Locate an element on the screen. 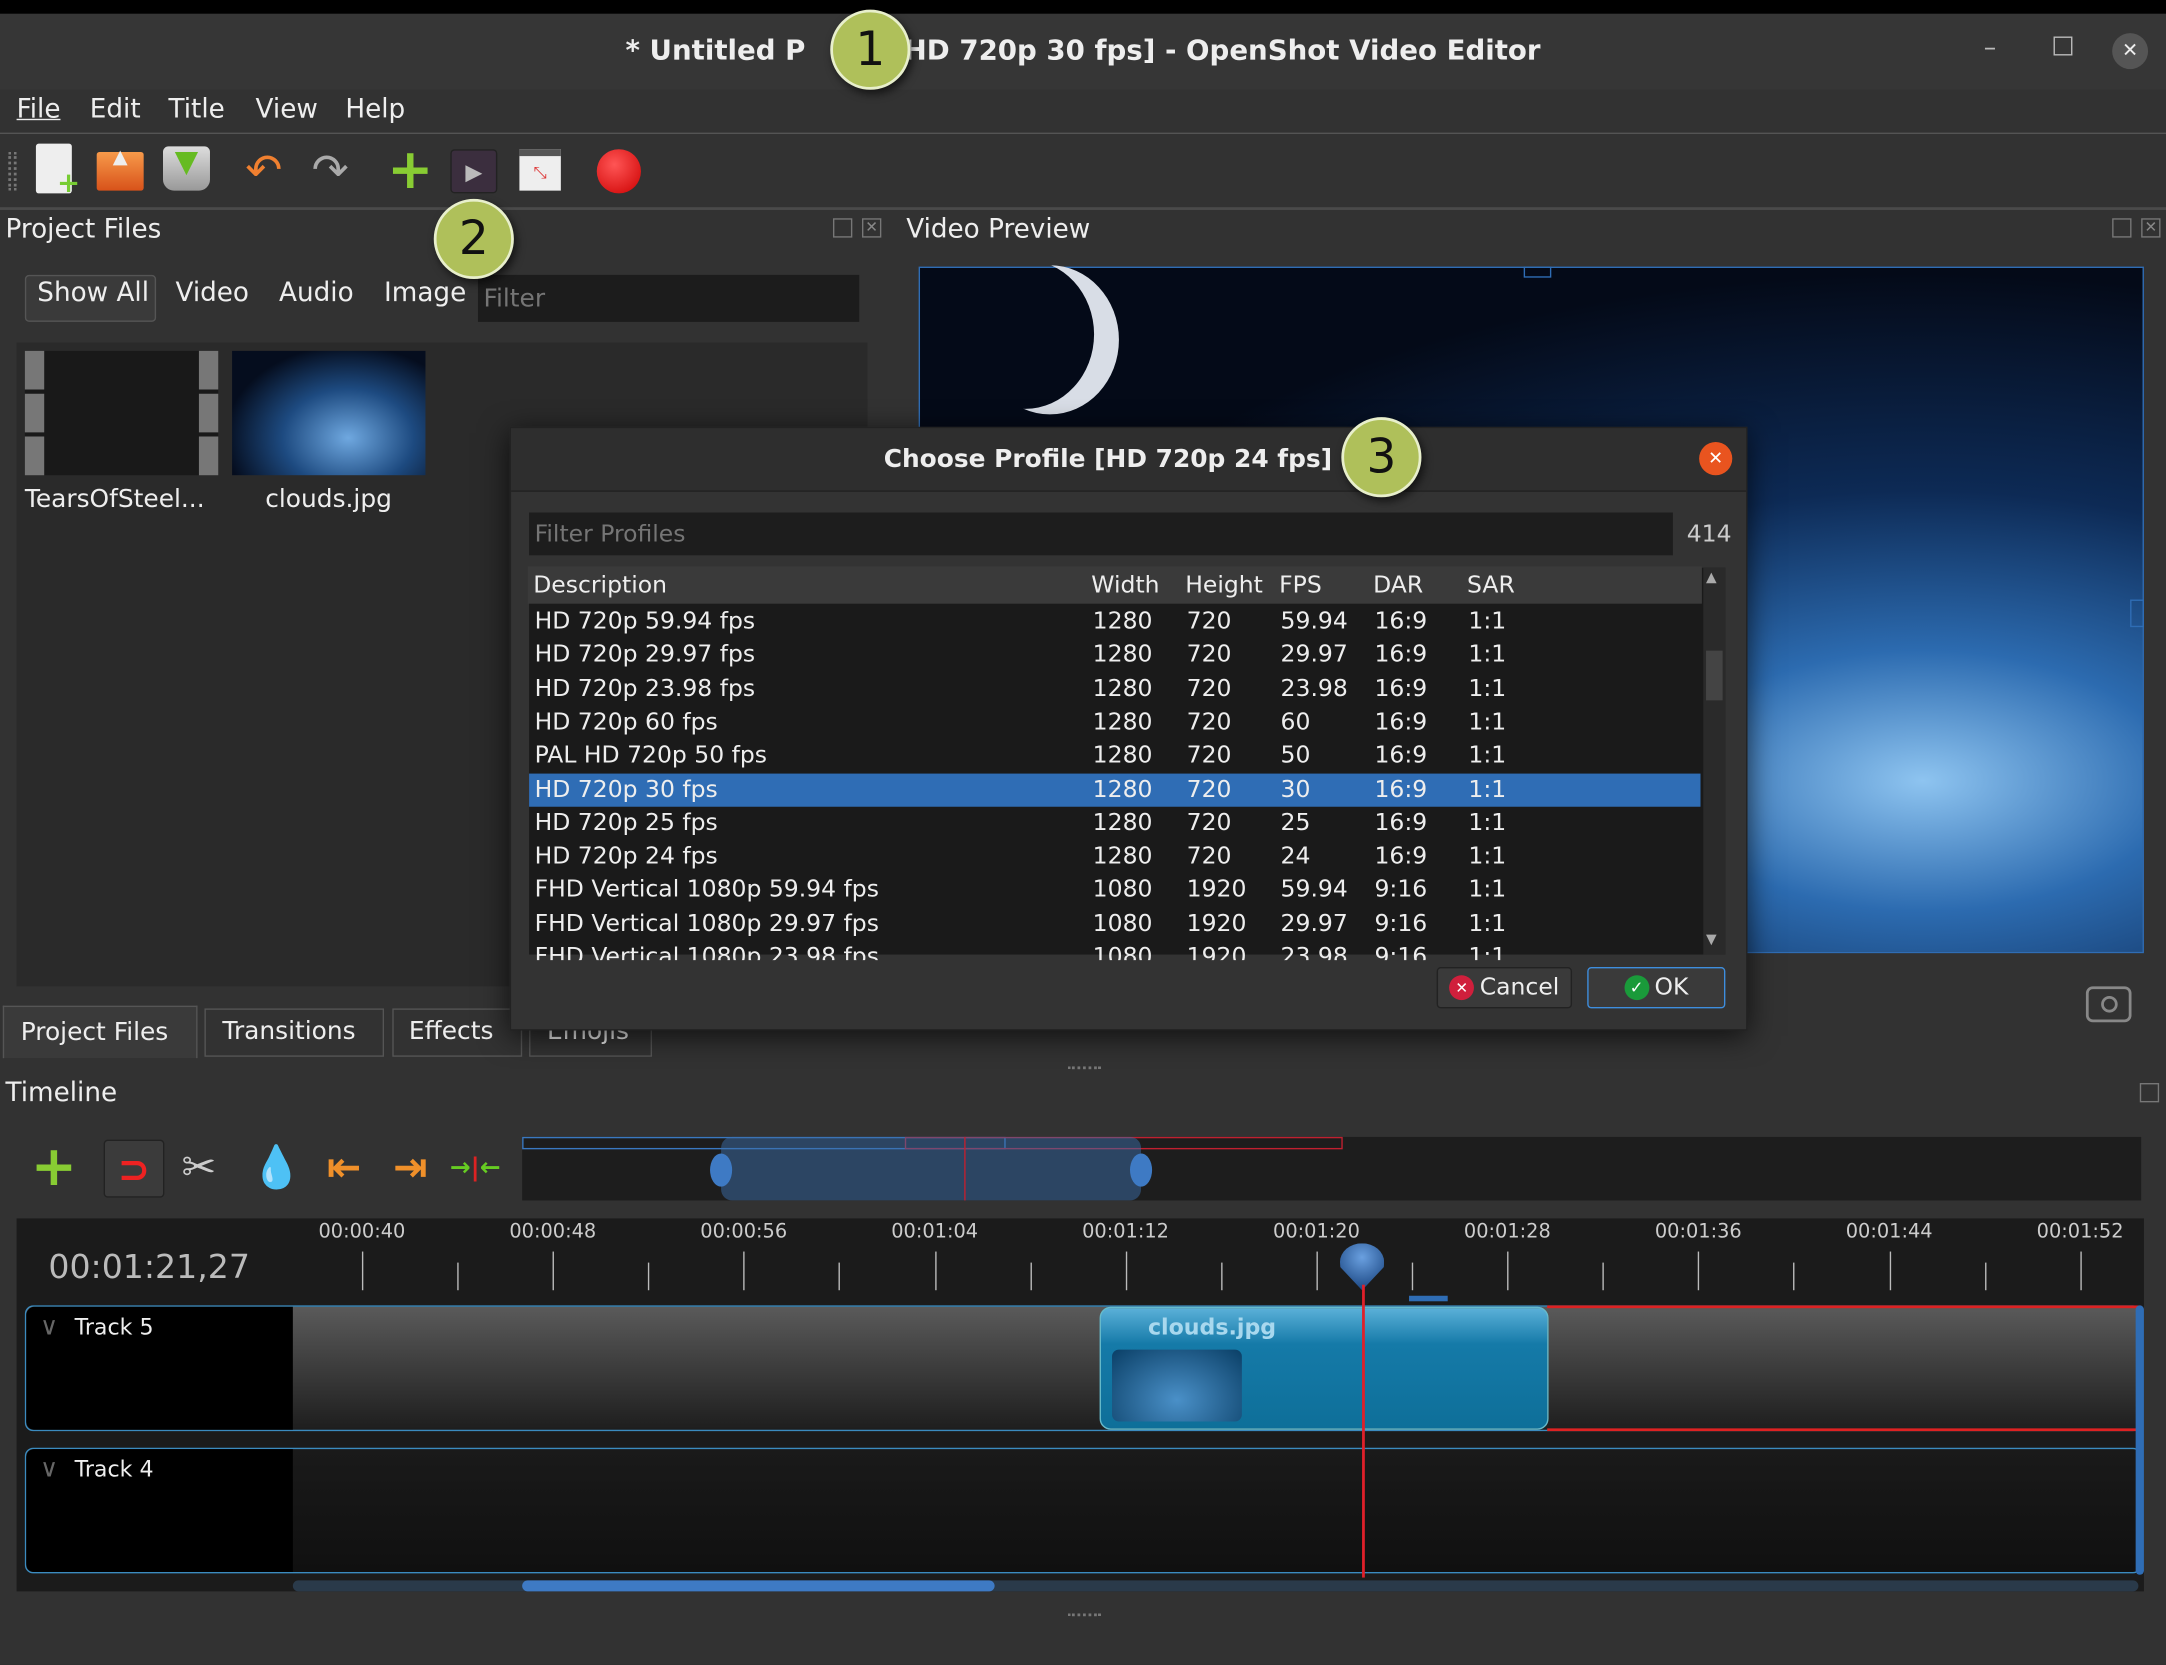 The image size is (2166, 1665). center-playhead-icon: → | ← is located at coordinates (475, 1167).